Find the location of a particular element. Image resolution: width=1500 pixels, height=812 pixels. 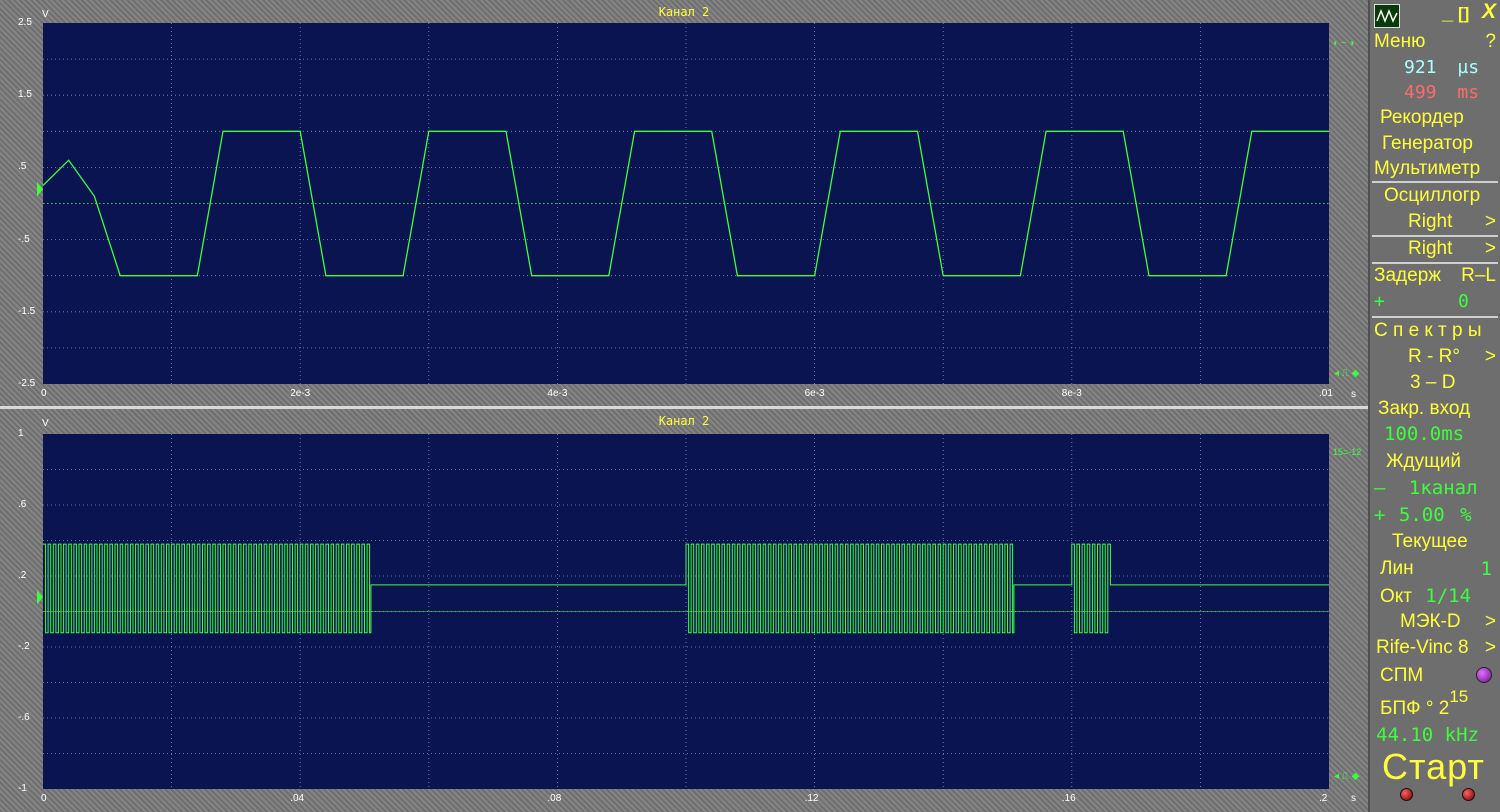

oct-value: 1/14 is located at coordinates (1448, 596).